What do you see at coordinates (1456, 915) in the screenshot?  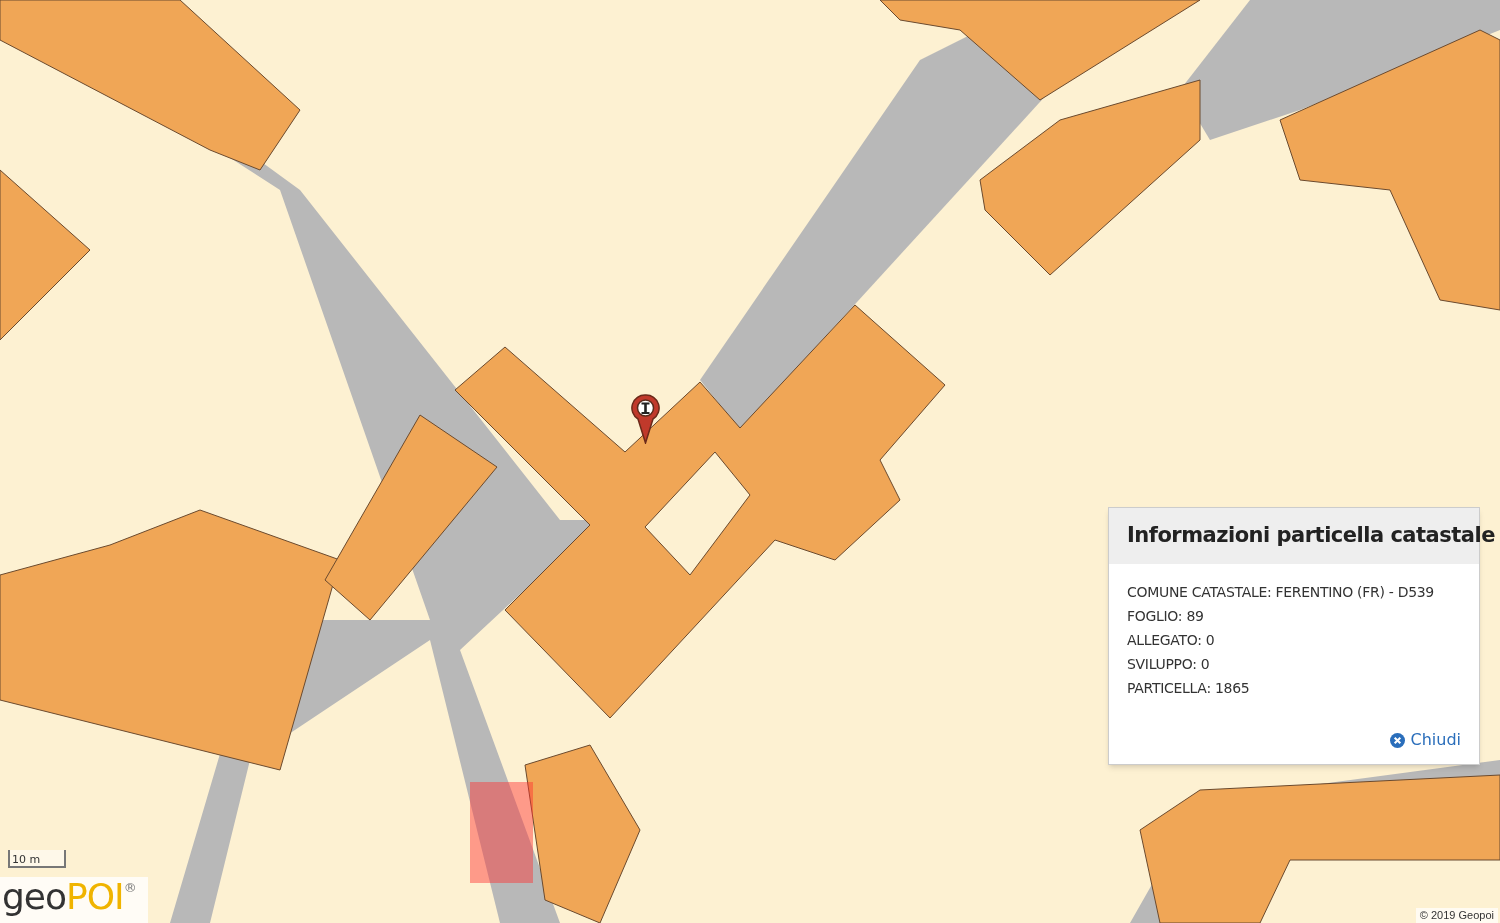 I see `attribution-text: © 2019 Geopoi` at bounding box center [1456, 915].